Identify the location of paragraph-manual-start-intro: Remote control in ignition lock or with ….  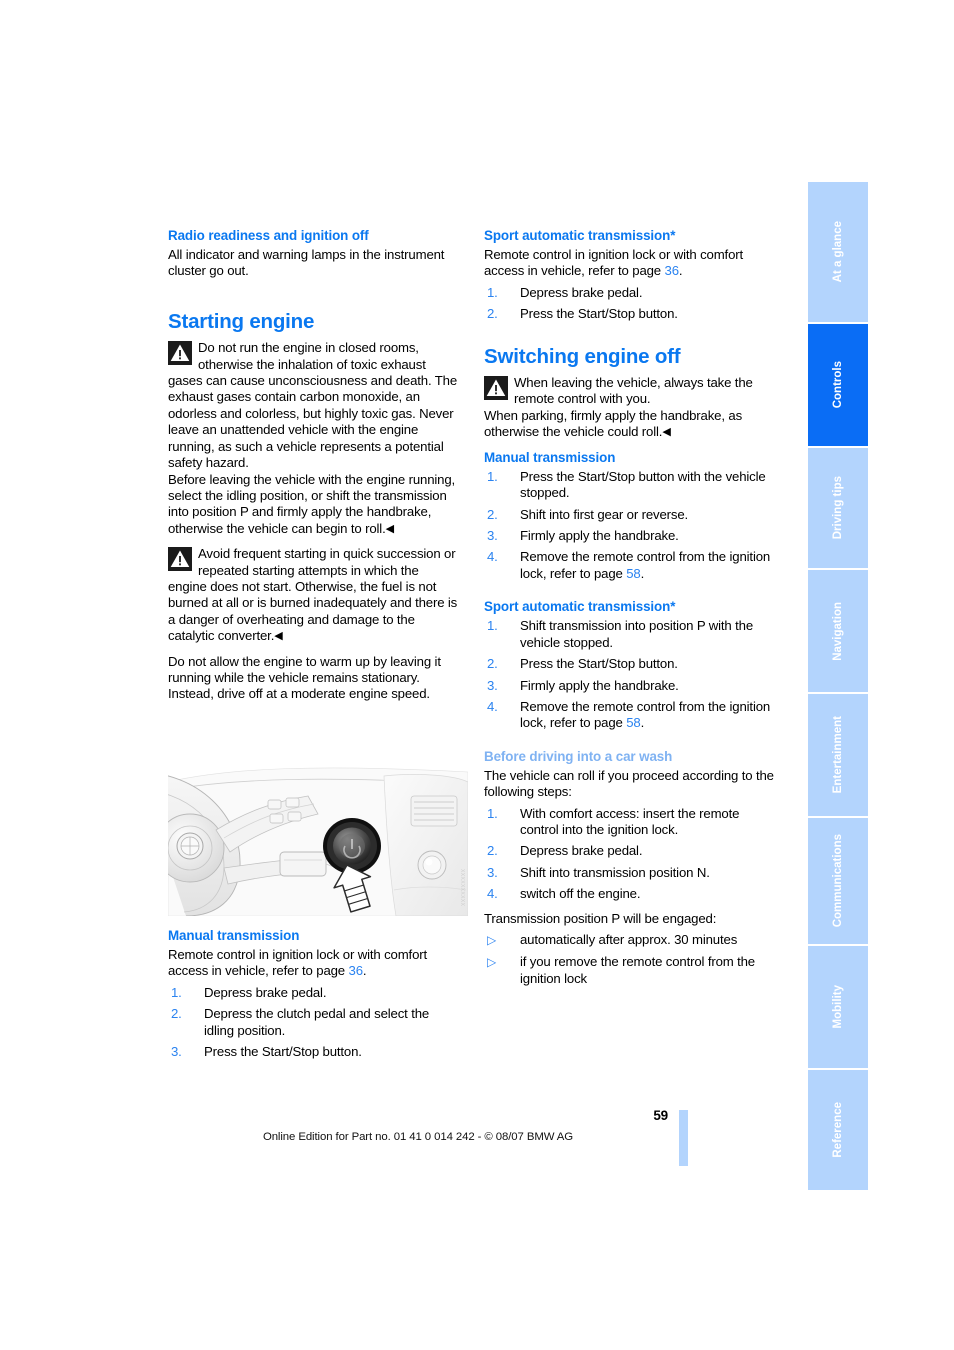
(314, 963).